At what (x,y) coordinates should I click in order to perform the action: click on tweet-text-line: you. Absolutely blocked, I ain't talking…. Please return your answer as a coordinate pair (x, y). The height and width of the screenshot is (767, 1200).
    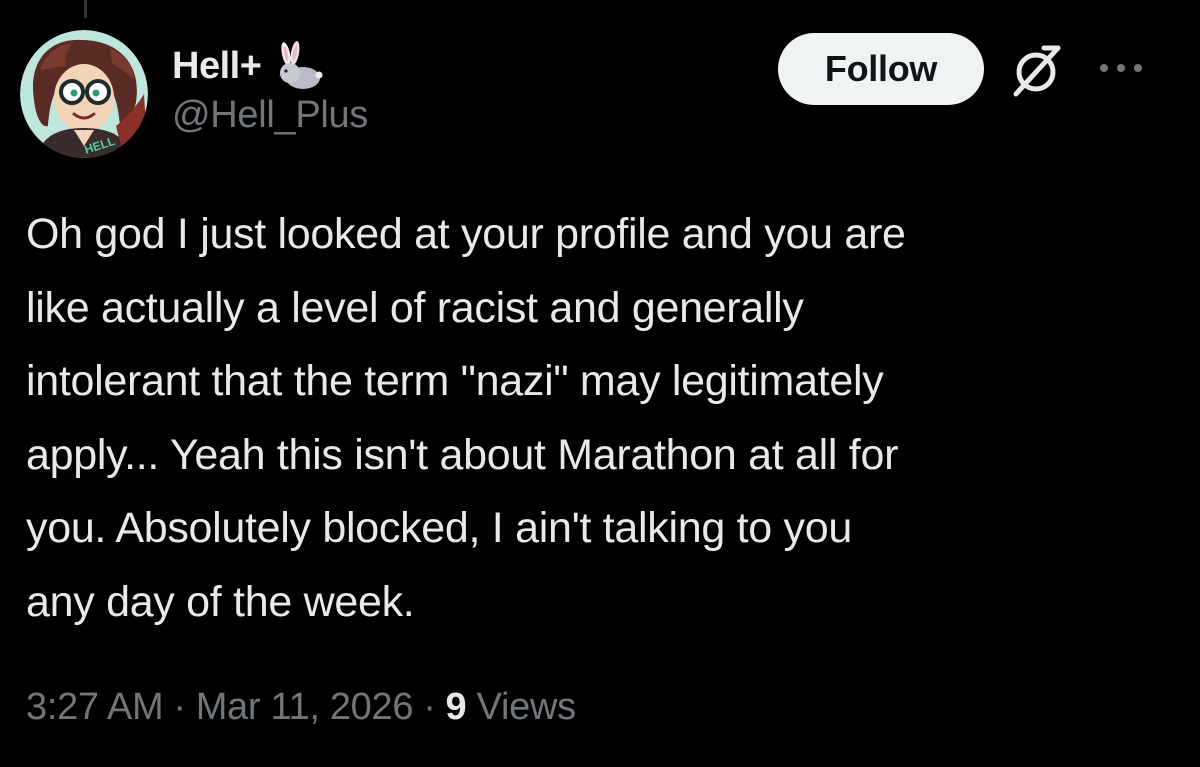
    Looking at the image, I should click on (439, 528).